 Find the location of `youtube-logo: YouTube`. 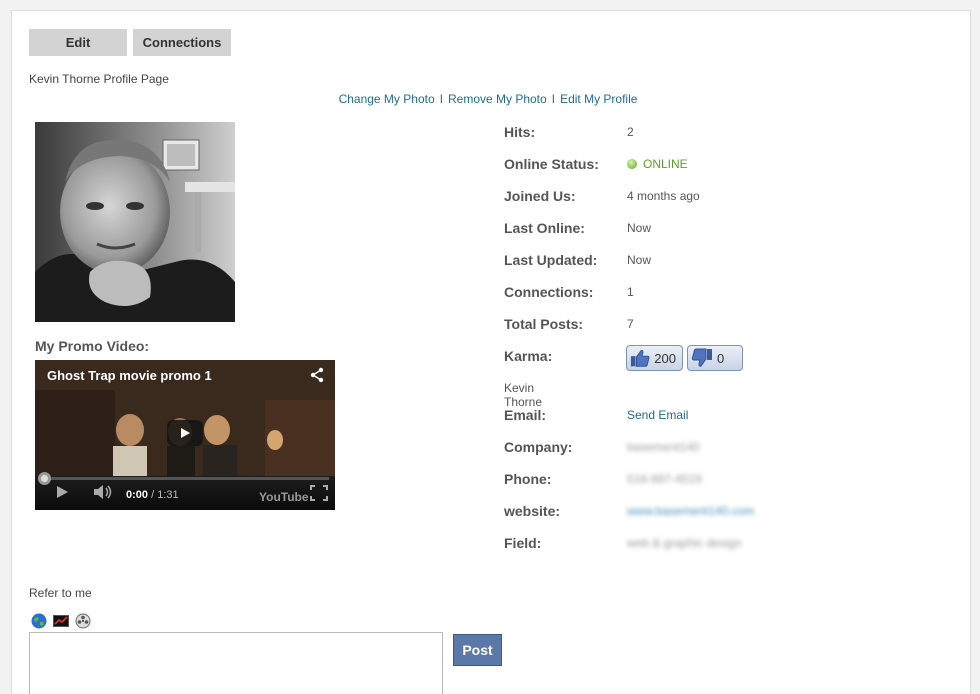

youtube-logo: YouTube is located at coordinates (284, 497).